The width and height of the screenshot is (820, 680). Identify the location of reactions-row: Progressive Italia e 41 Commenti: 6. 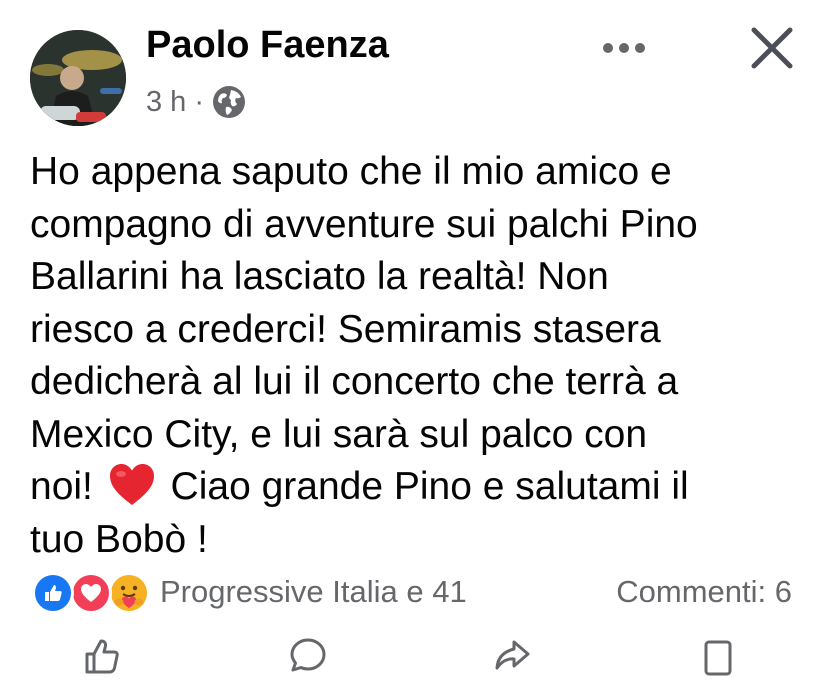
(415, 592).